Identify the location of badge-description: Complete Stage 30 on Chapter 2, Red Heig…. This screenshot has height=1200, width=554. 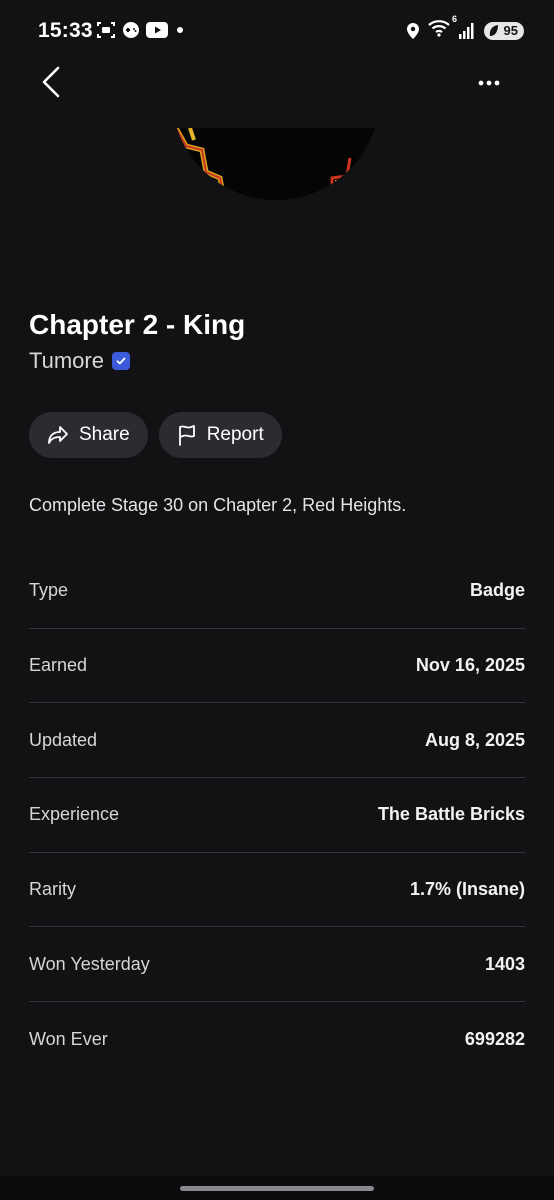
(218, 505).